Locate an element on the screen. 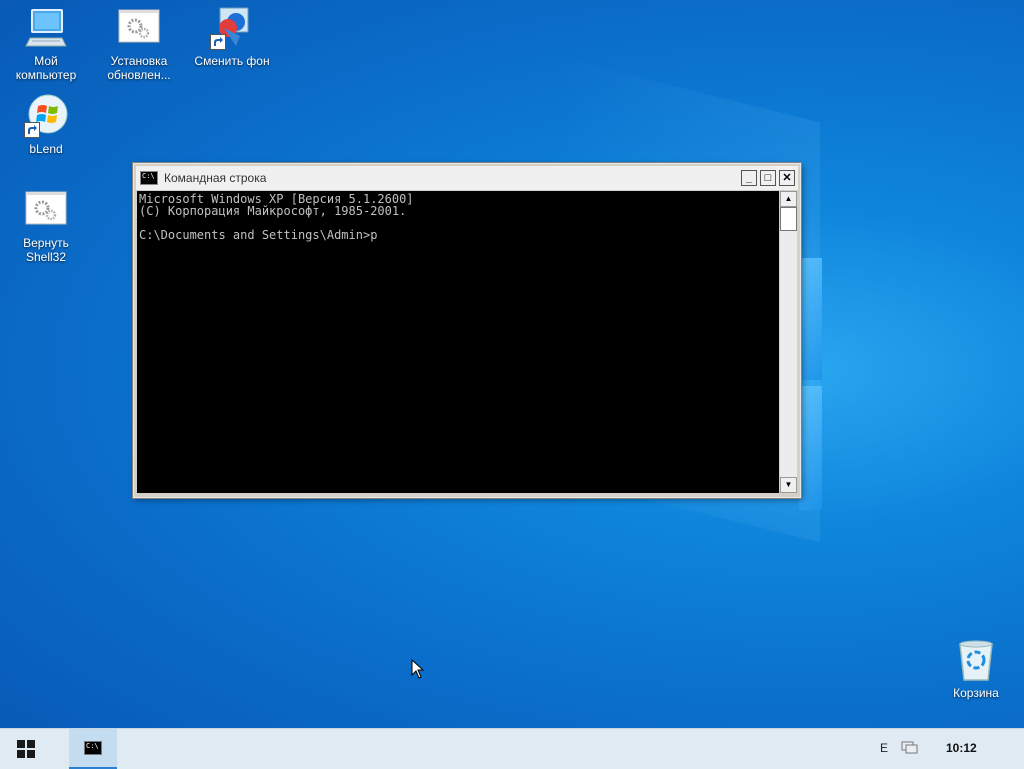 The image size is (1024, 769). computer-icon is located at coordinates (46, 28).